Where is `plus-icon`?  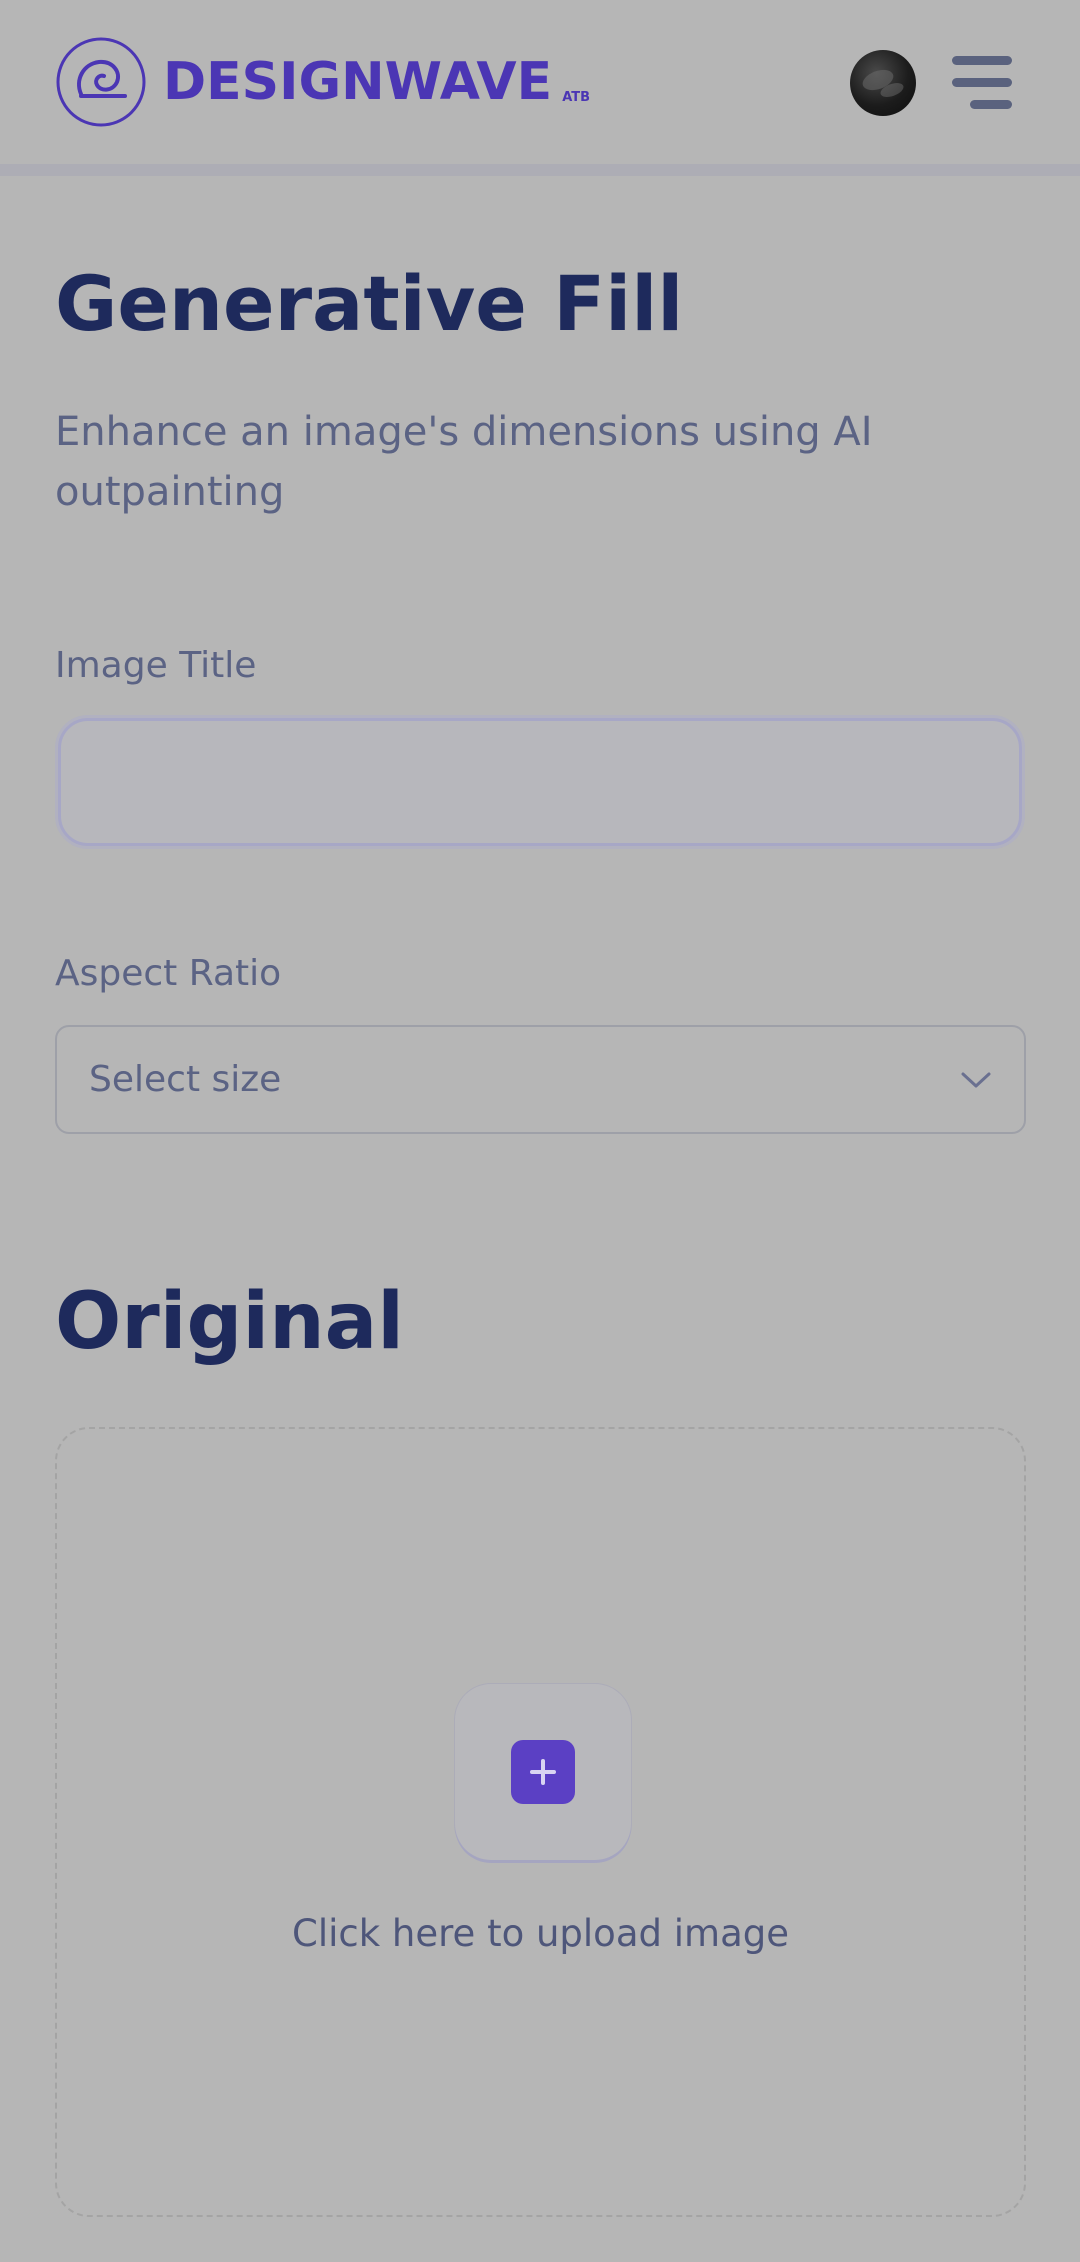 plus-icon is located at coordinates (543, 1772).